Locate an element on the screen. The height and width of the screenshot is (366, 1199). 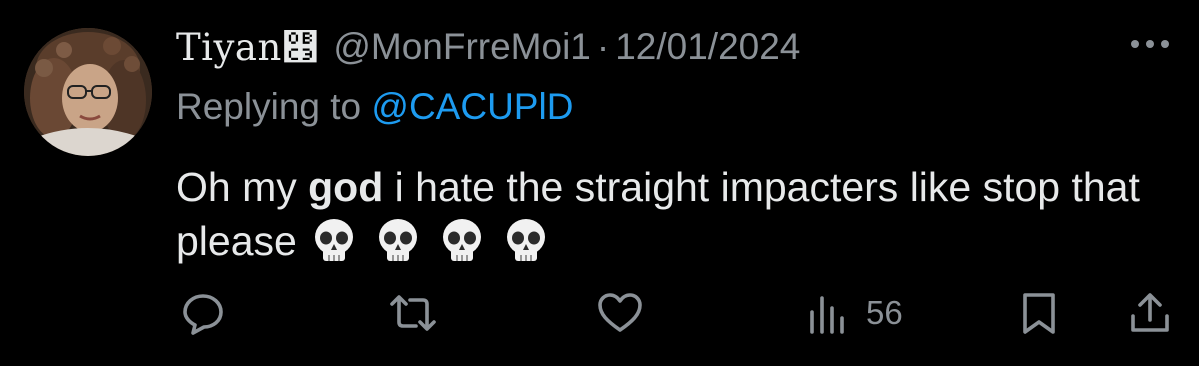
views-count: 56 is located at coordinates (884, 312).